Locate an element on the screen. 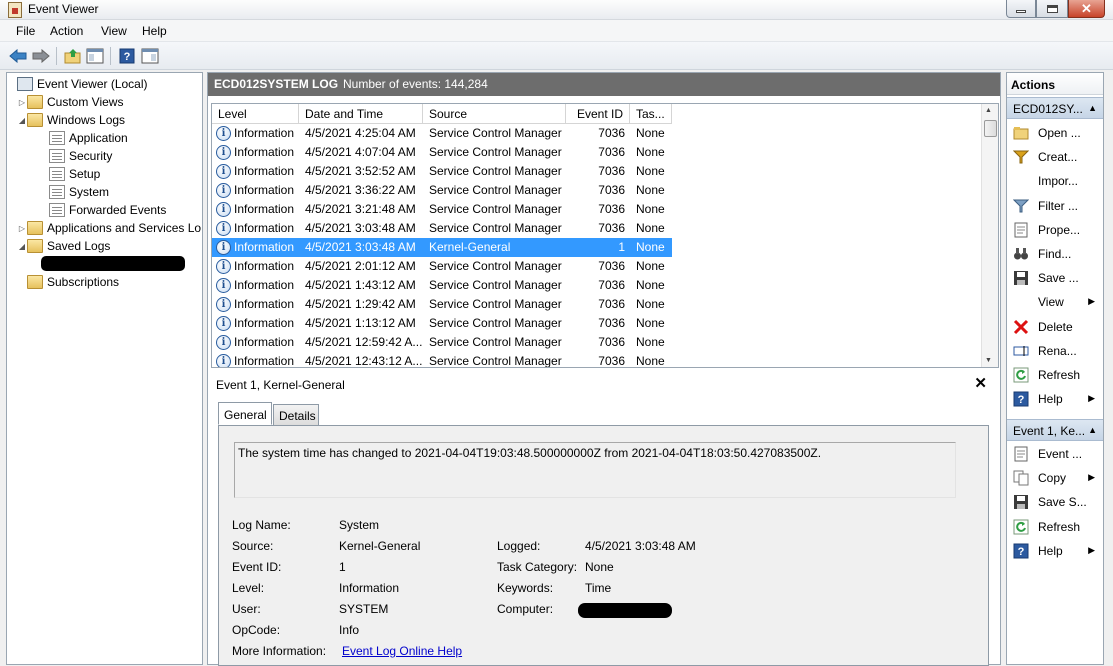 The width and height of the screenshot is (1113, 666). tree-item-applications-and-services-logs: ▷ Applications and Services Lo is located at coordinates (109, 228).